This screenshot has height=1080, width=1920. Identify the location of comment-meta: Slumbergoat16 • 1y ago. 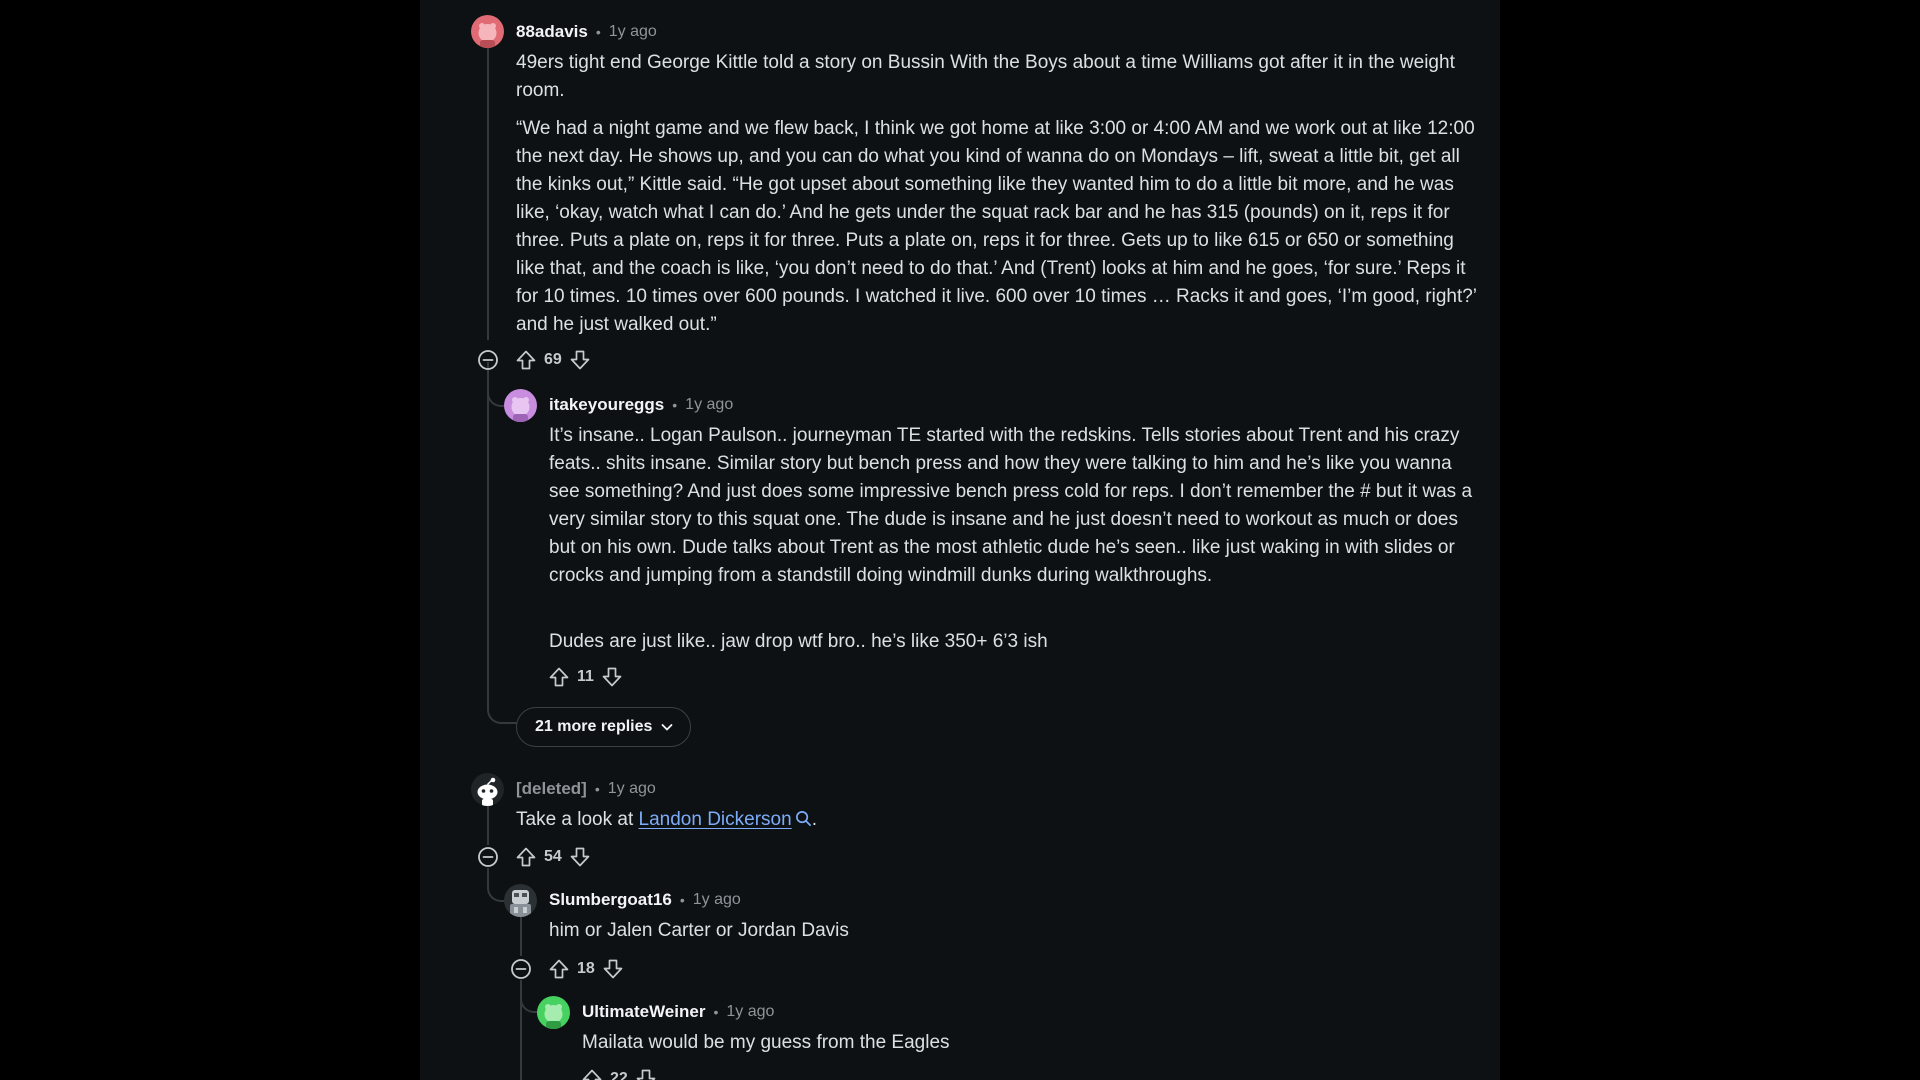
(645, 900).